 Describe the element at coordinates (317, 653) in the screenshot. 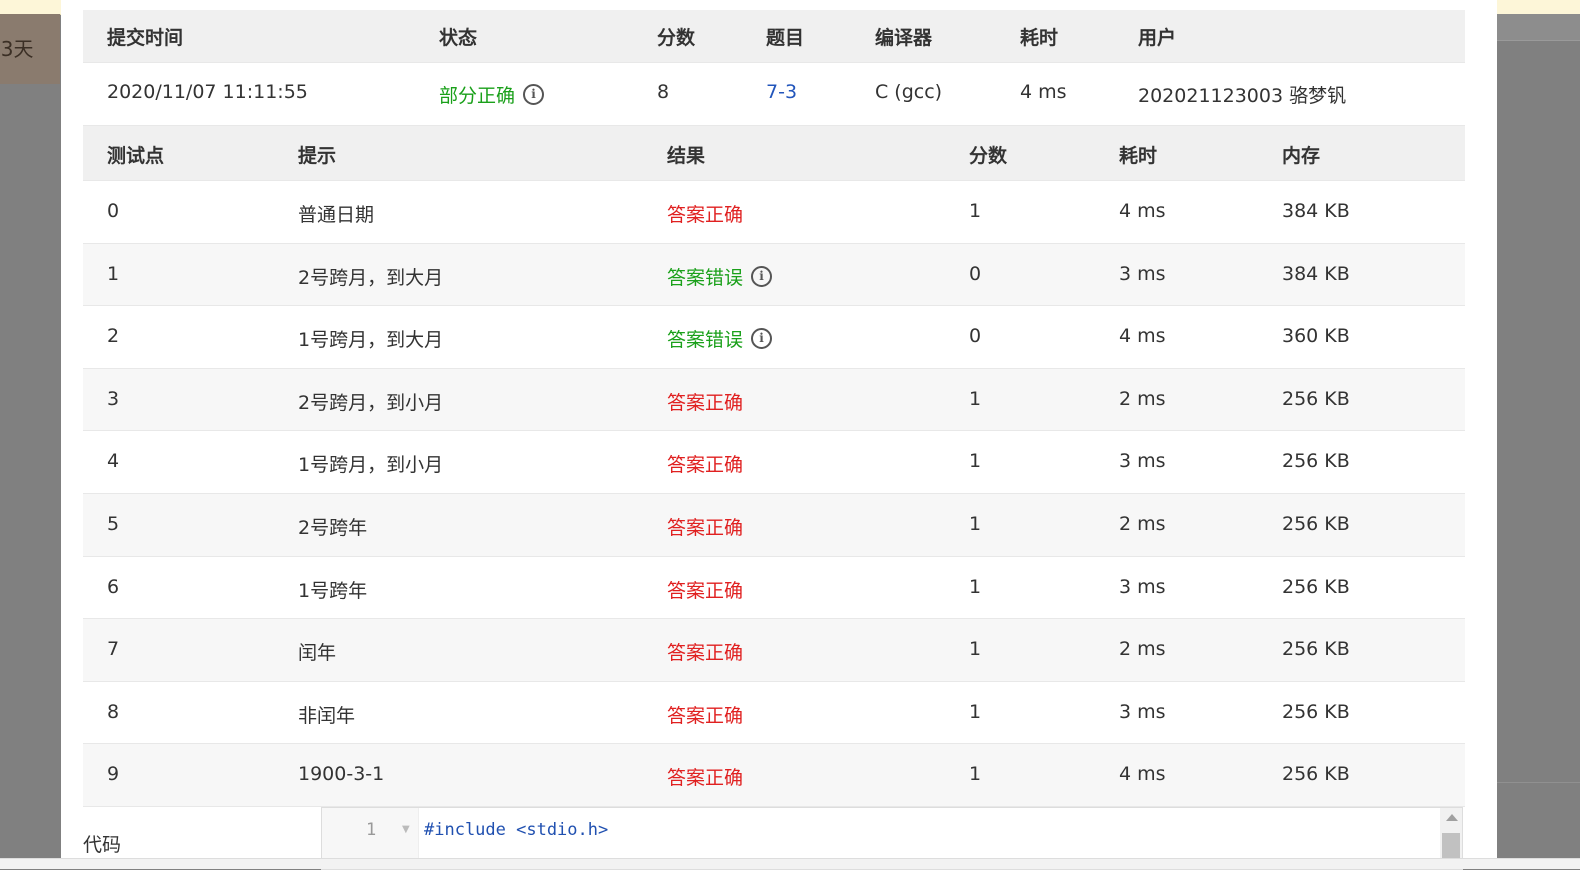

I see `testcase-hint: 闰年` at that location.